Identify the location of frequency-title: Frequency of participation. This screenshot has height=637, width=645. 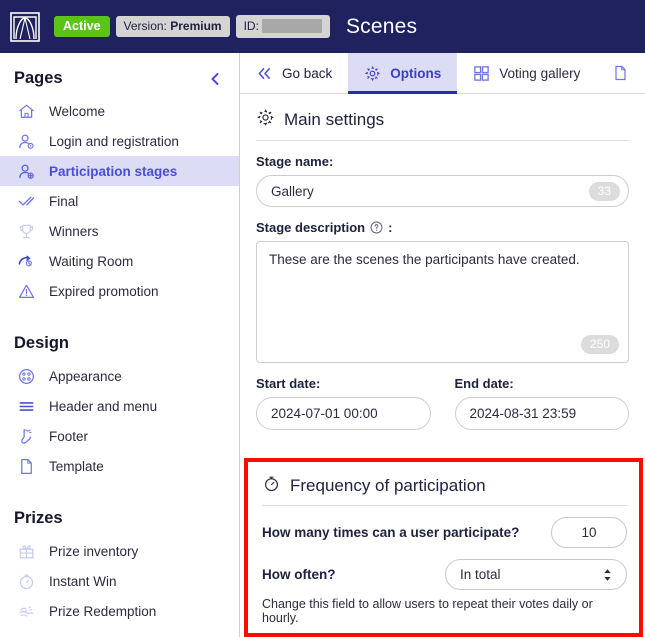
(388, 485).